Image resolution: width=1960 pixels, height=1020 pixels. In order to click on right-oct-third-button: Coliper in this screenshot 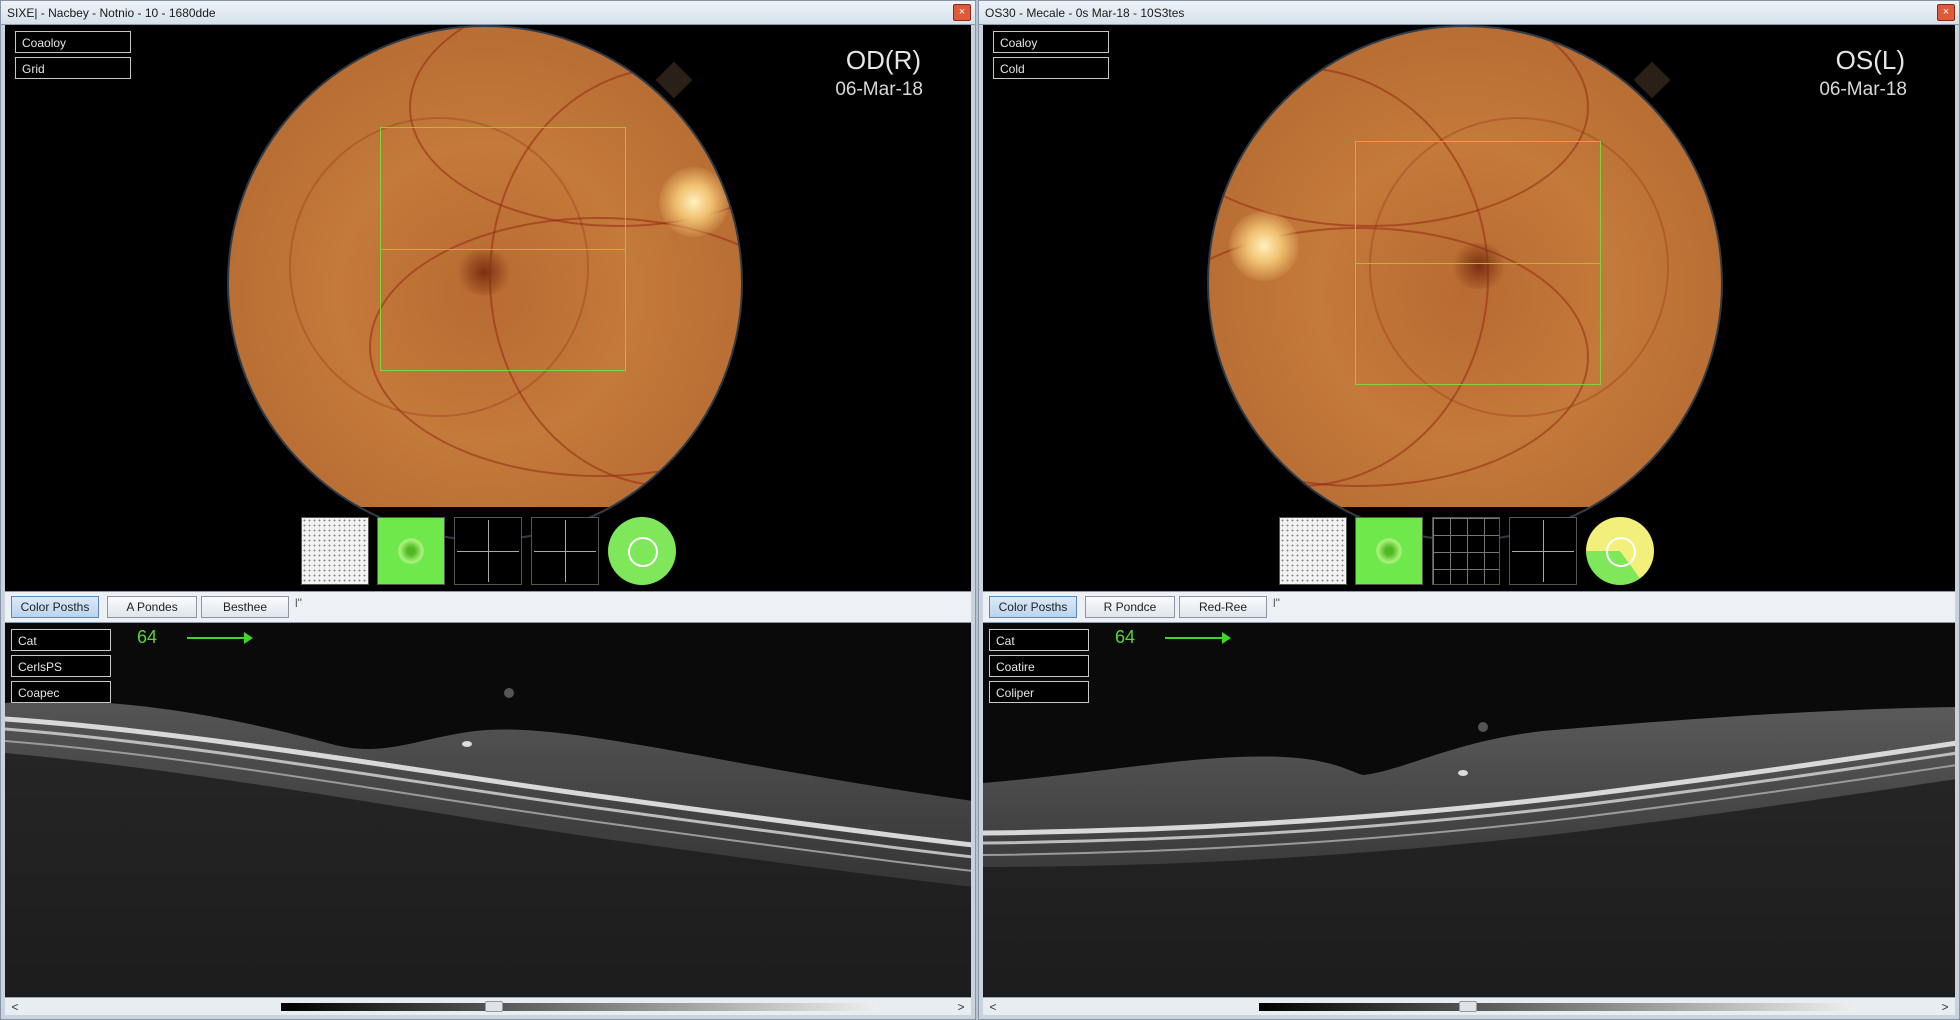, I will do `click(1039, 692)`.